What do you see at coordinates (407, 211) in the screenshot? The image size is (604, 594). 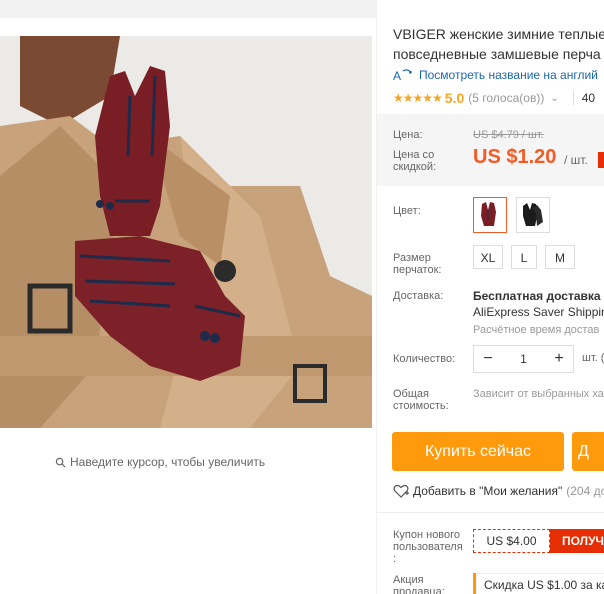 I see `color-label: Цвет:` at bounding box center [407, 211].